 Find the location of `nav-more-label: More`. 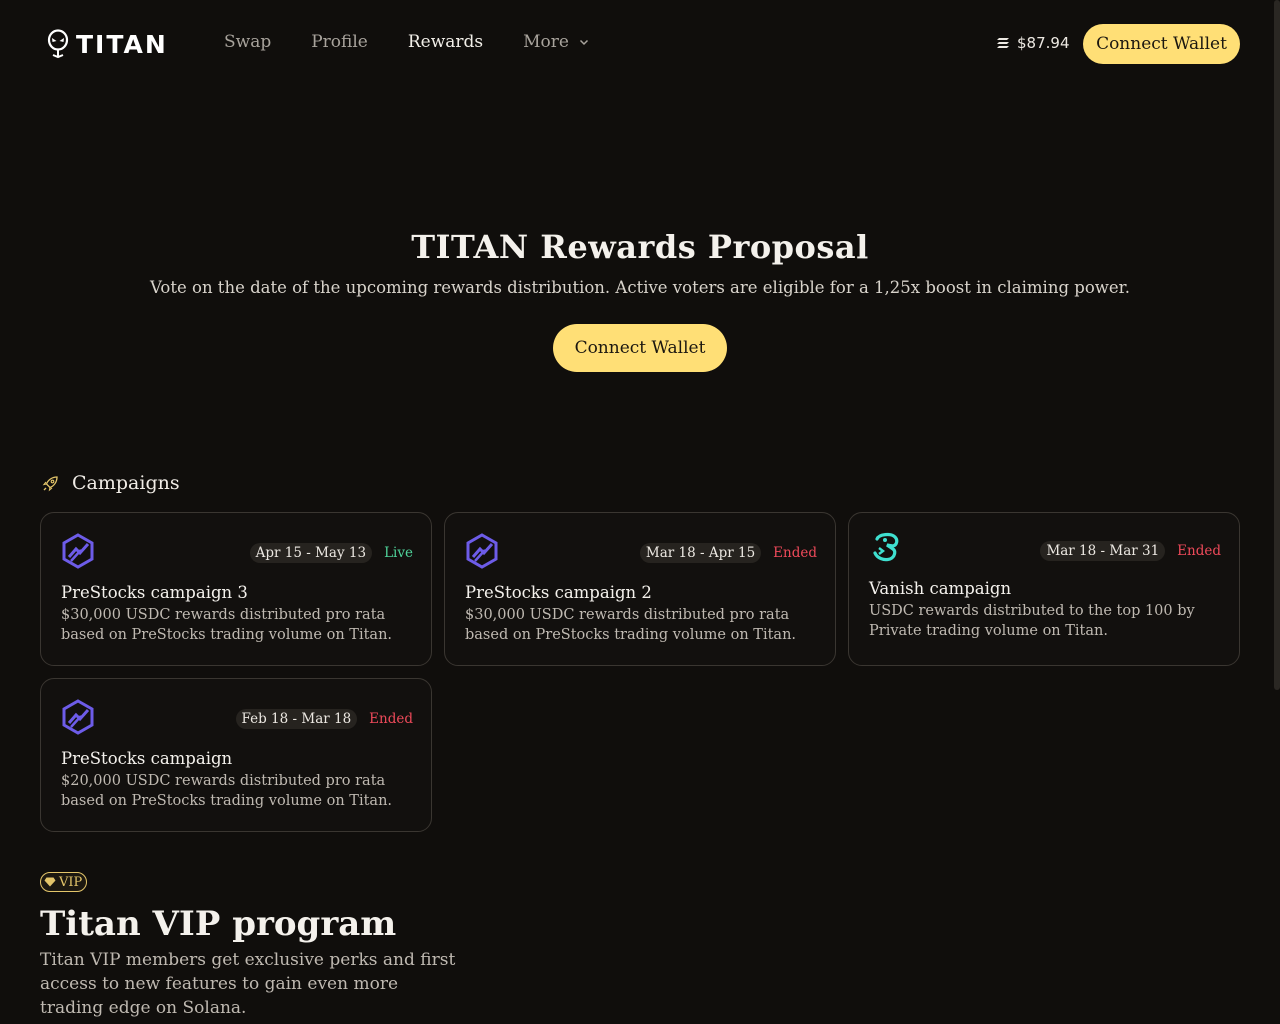

nav-more-label: More is located at coordinates (546, 42).